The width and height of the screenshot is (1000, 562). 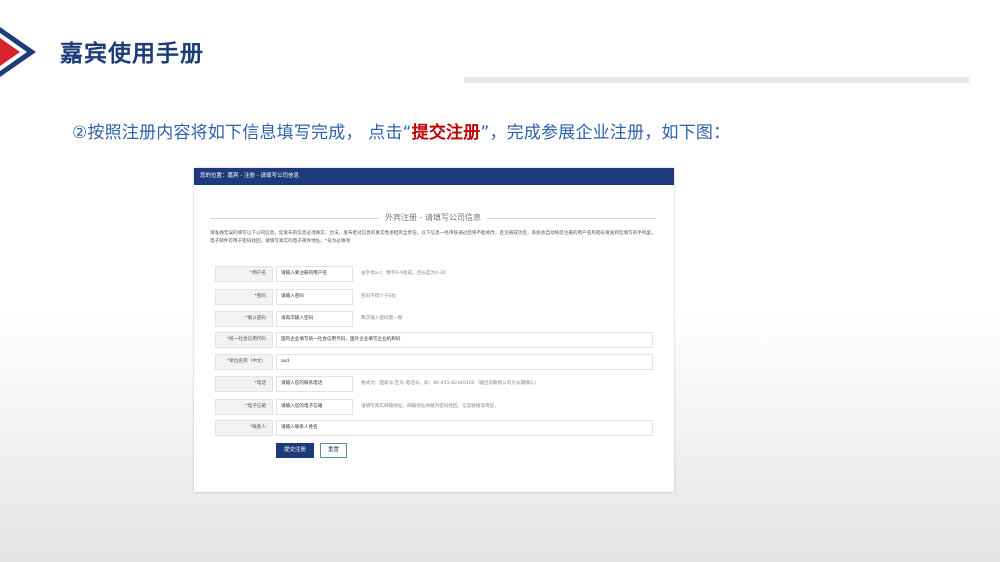 I want to click on slide-title: 嘉宾使用手册, so click(x=132, y=54).